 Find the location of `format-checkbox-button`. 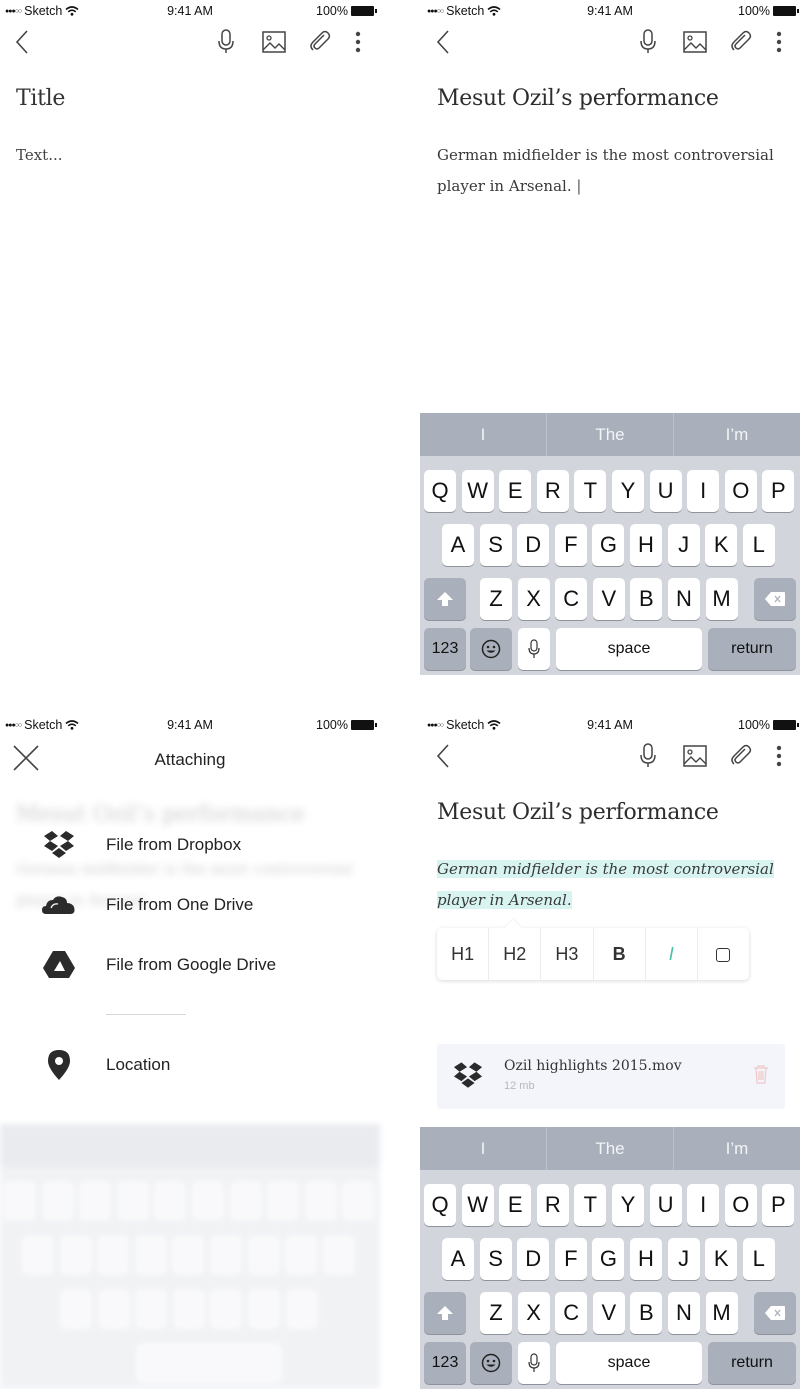

format-checkbox-button is located at coordinates (723, 954).